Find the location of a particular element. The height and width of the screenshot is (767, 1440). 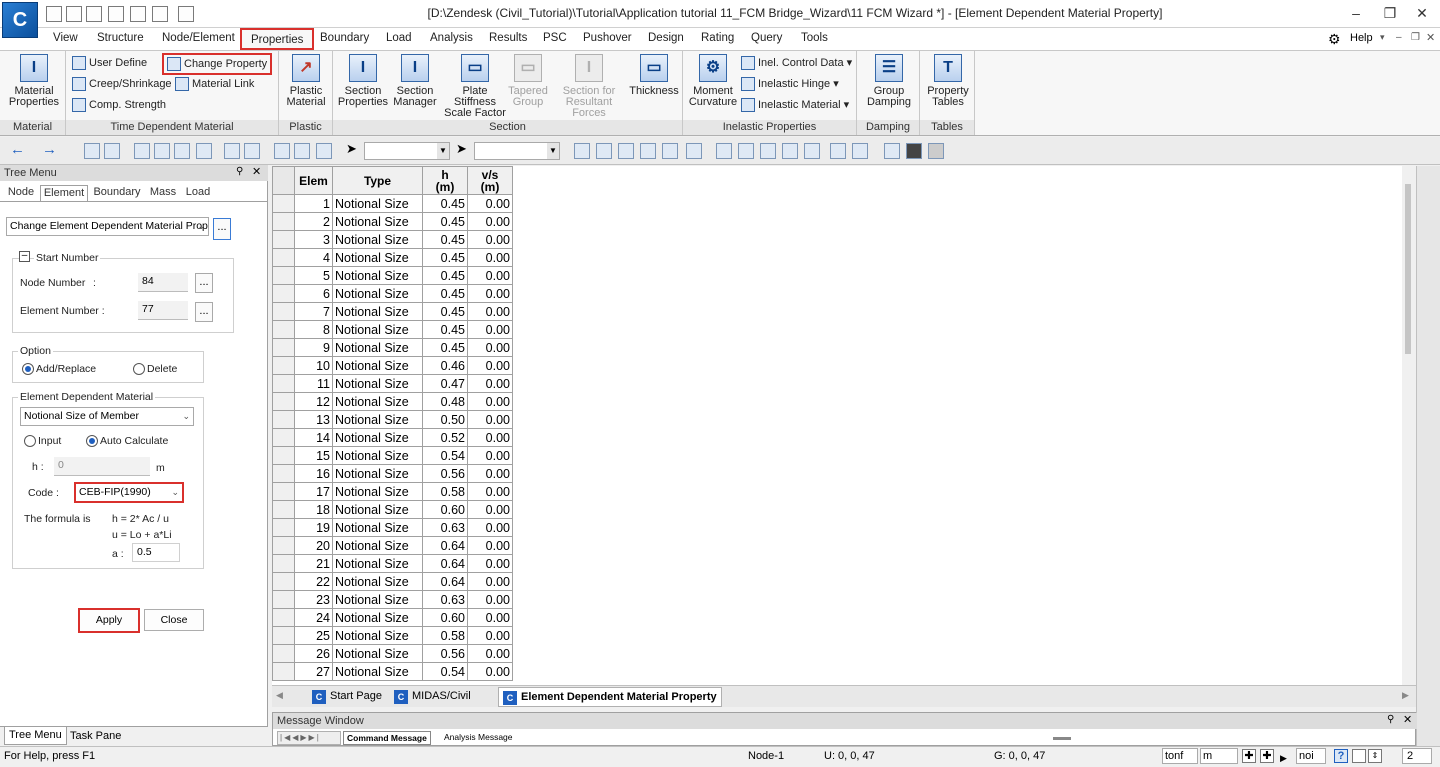

cell-elem: 21 is located at coordinates (313, 563).